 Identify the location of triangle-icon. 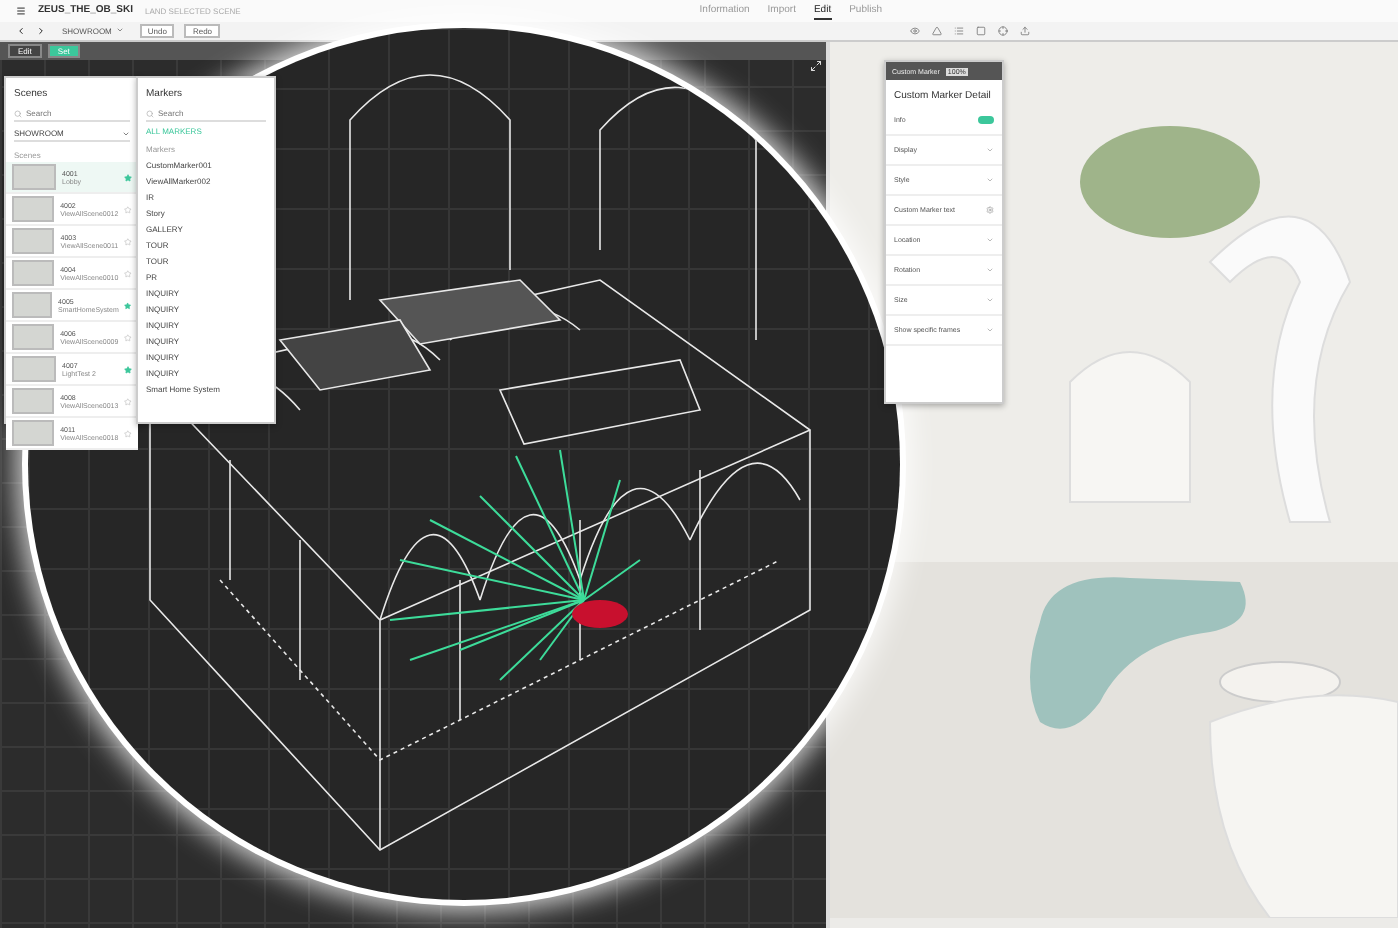
(937, 30).